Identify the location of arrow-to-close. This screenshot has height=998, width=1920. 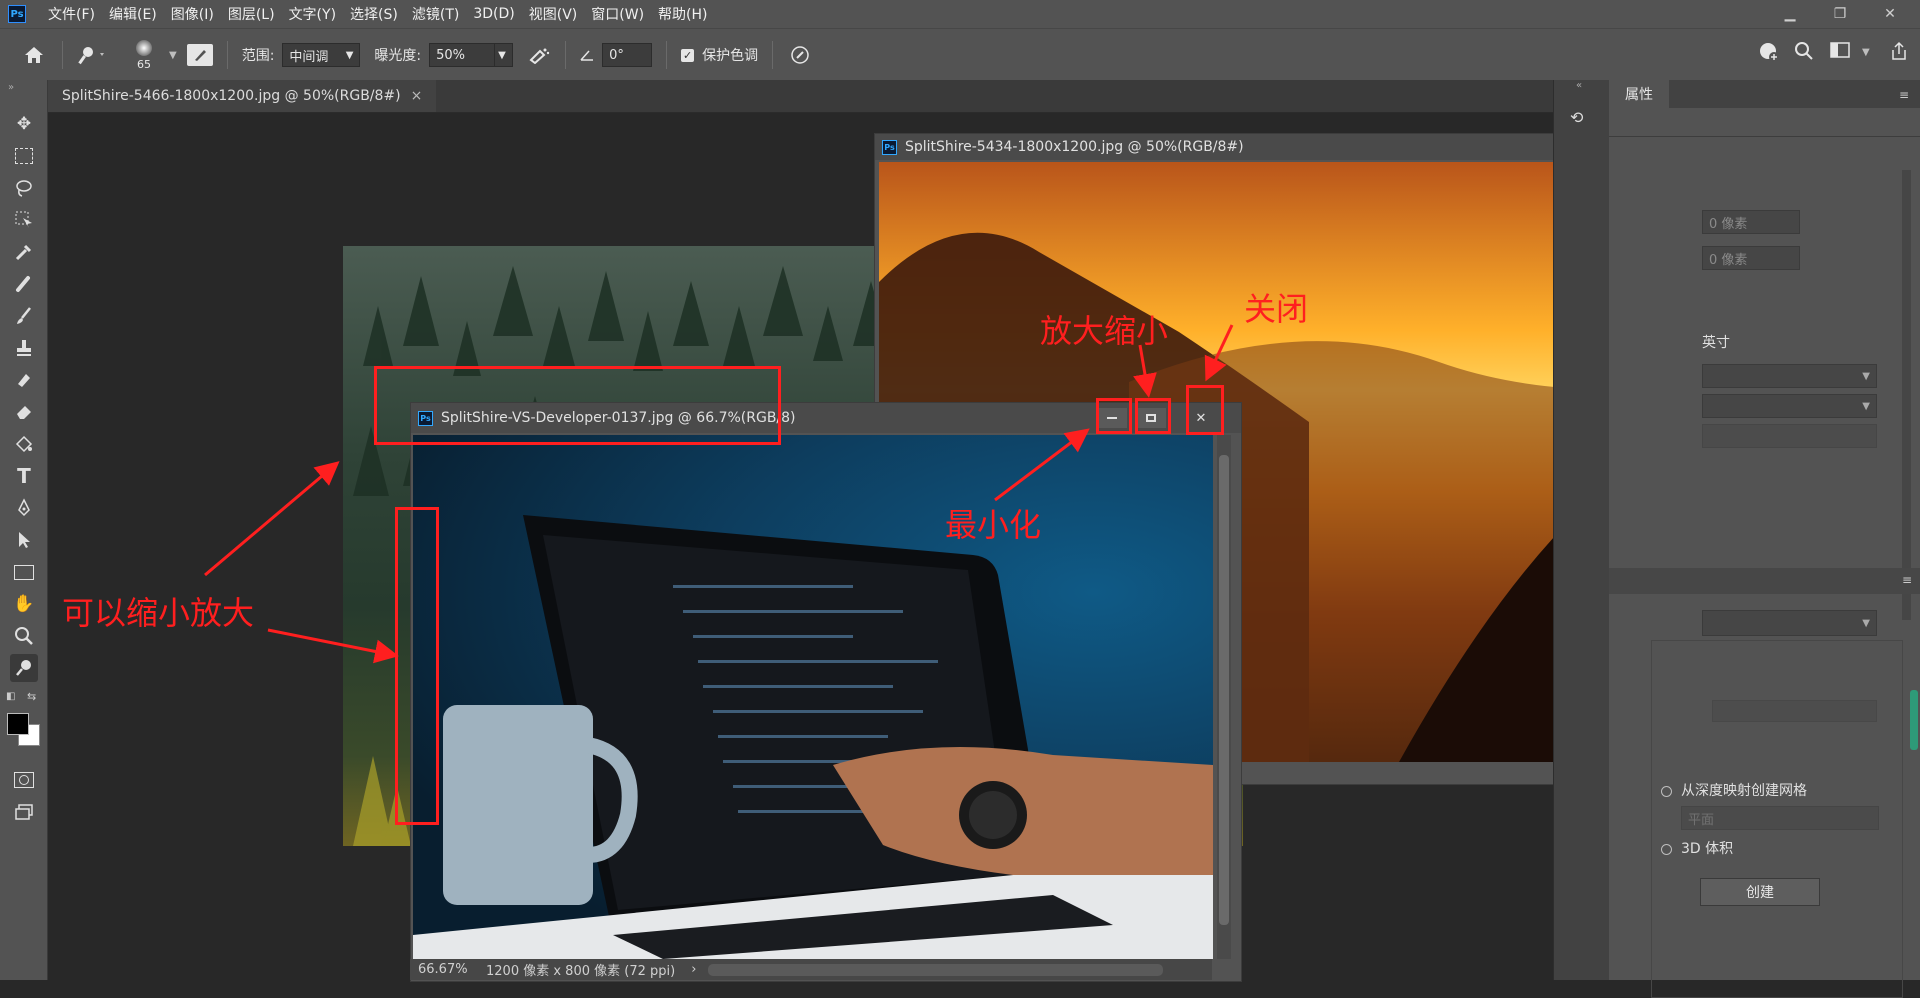
(1219, 353).